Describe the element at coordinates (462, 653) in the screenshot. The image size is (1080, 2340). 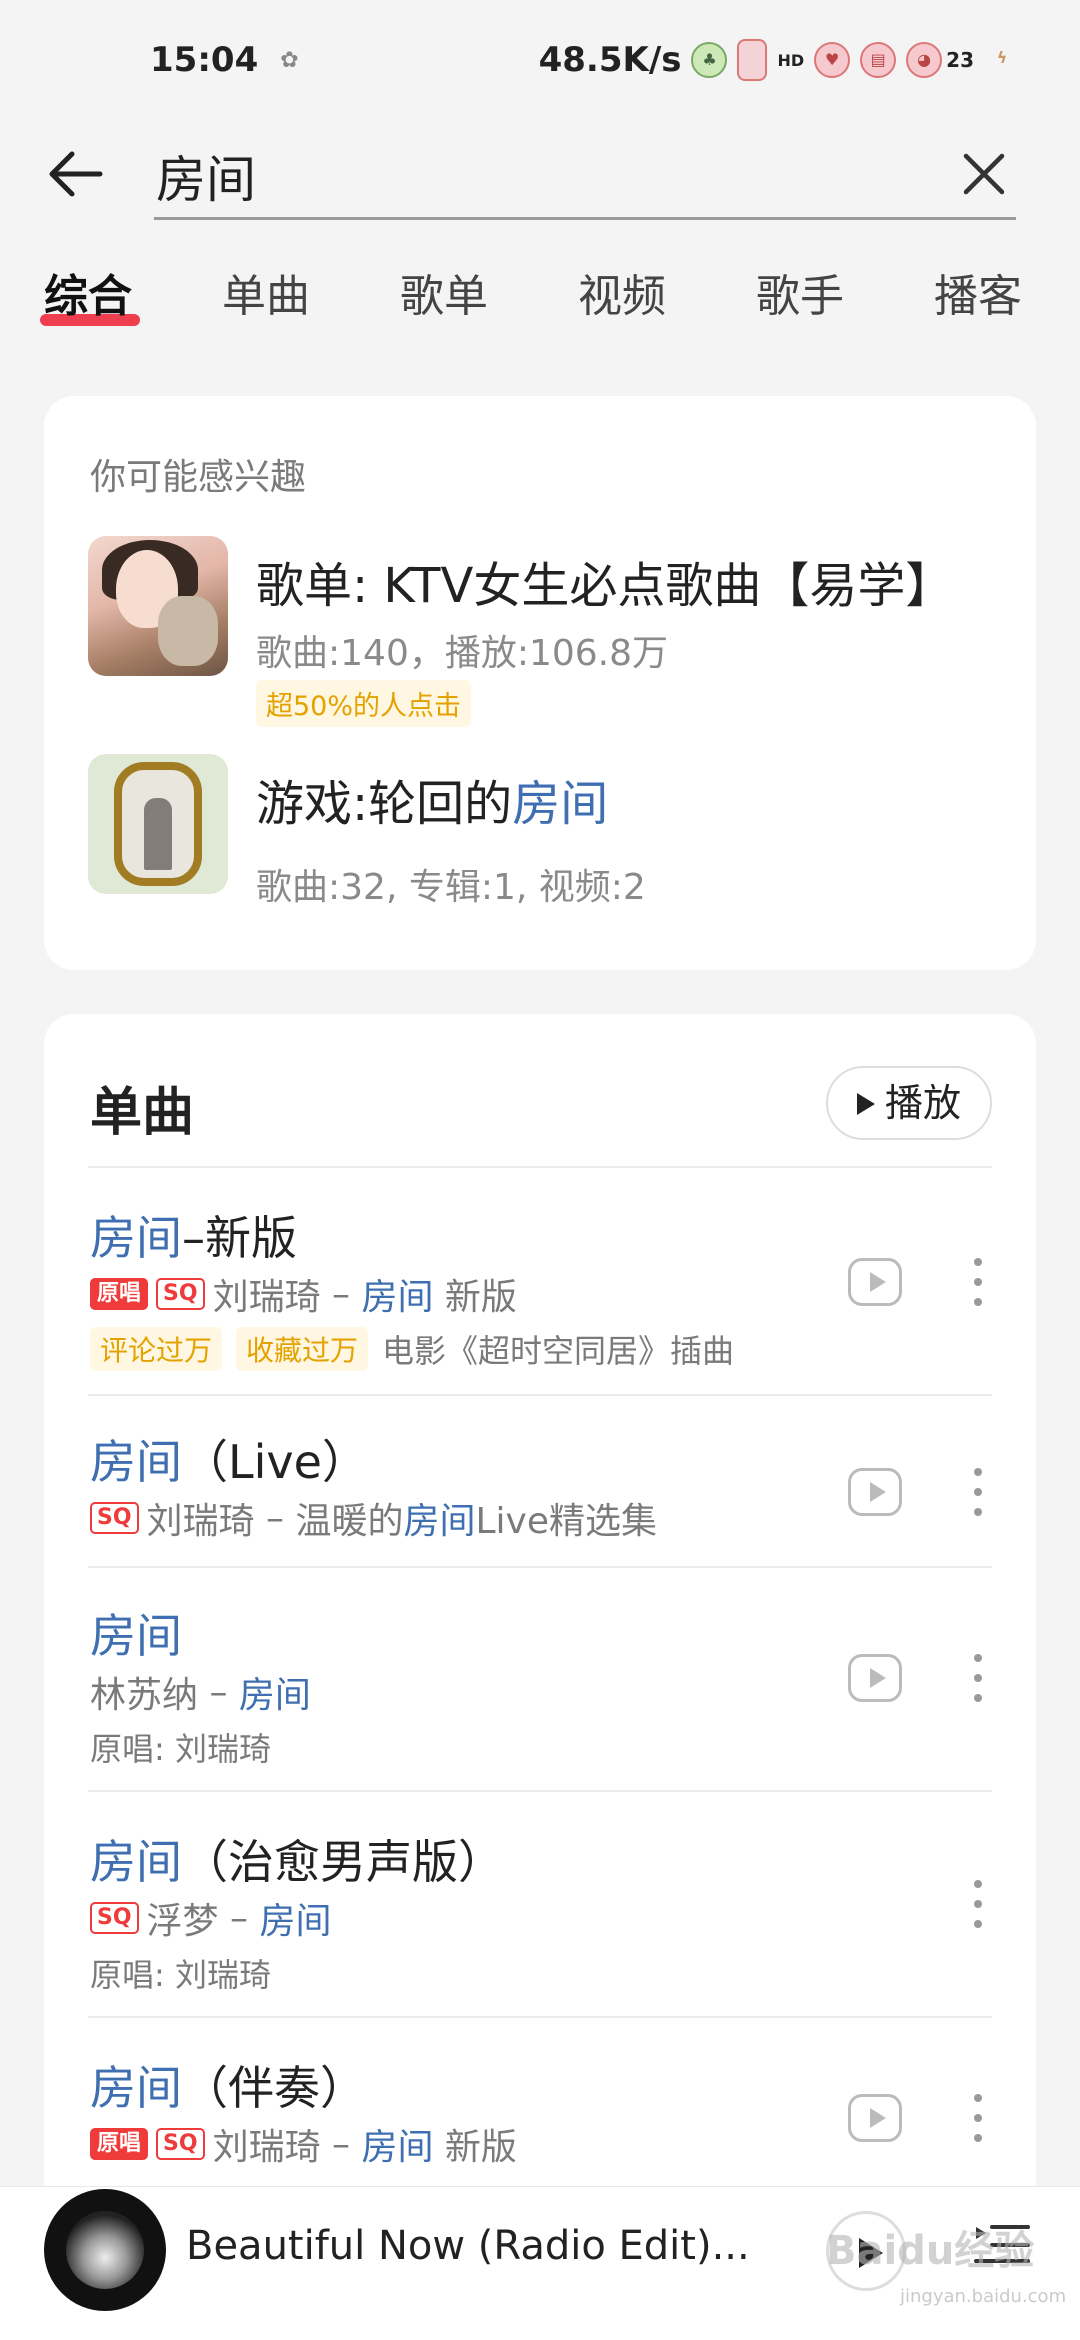
I see `interest-item-meta: 歌曲:140，播放:106.8万` at that location.